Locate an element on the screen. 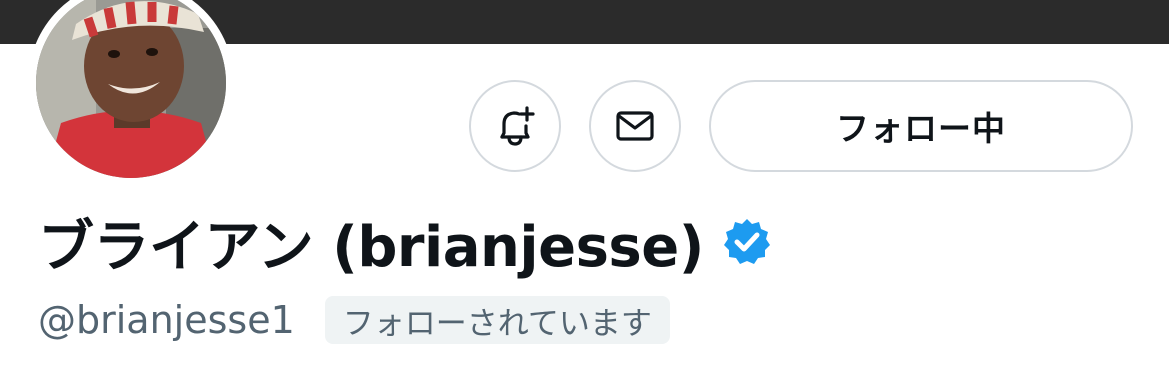 The height and width of the screenshot is (389, 1169). handle-row: @brianjesse1 フォローされています is located at coordinates (354, 320).